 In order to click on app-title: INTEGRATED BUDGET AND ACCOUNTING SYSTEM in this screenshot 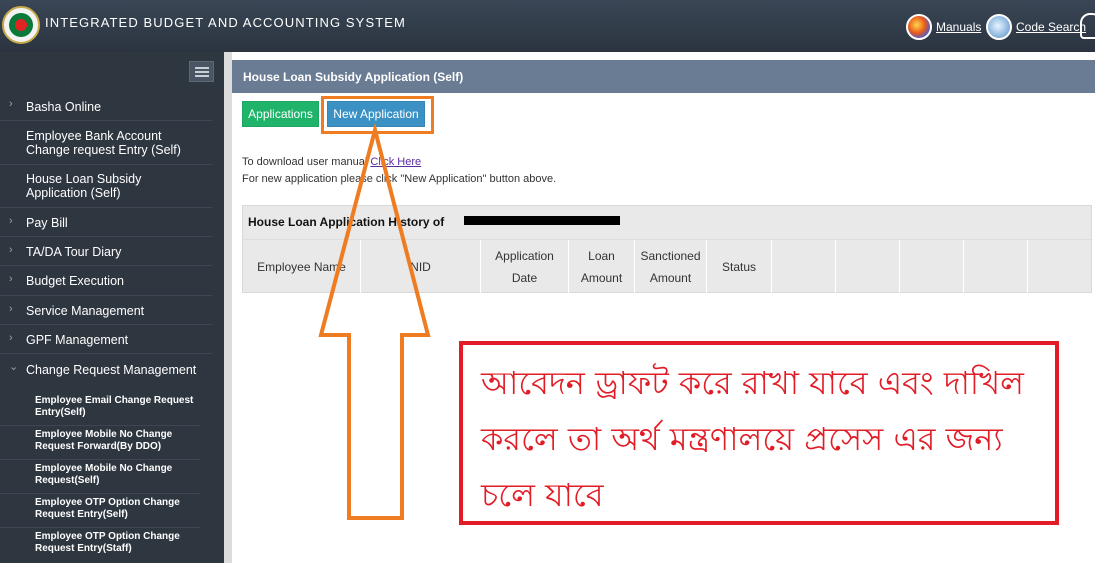, I will do `click(225, 22)`.